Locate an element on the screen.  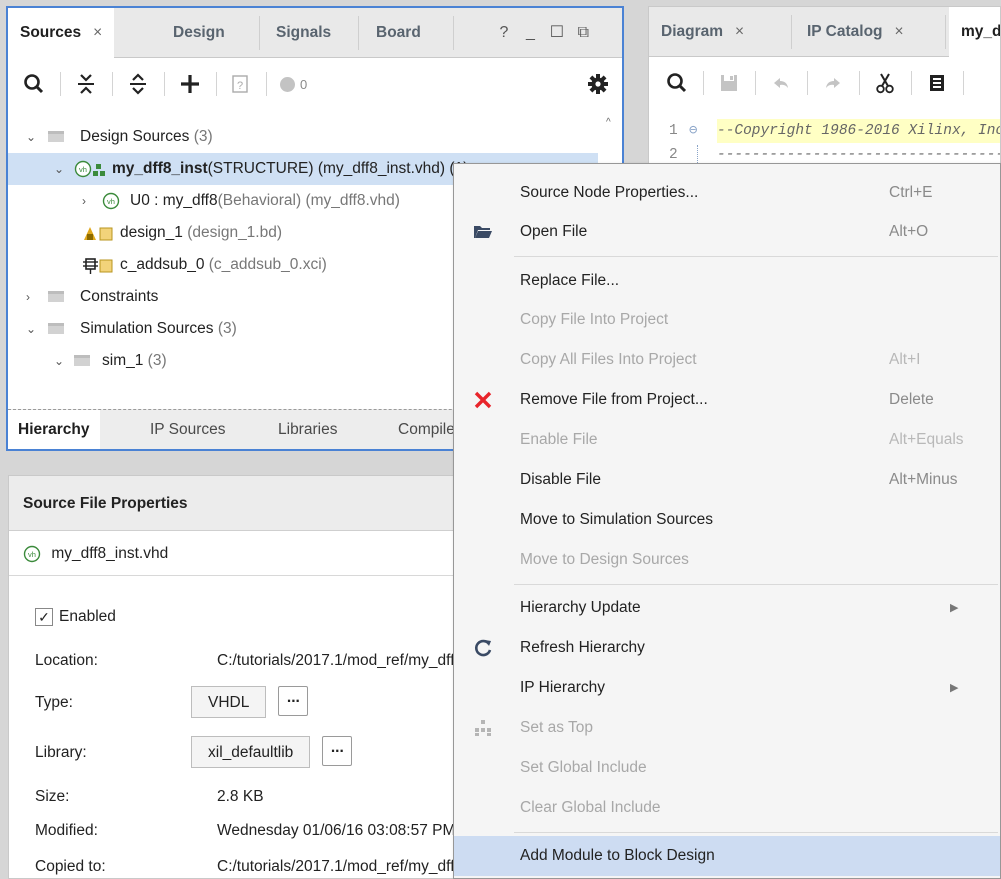
tree-label: Simulation Sources is located at coordinates (147, 328).